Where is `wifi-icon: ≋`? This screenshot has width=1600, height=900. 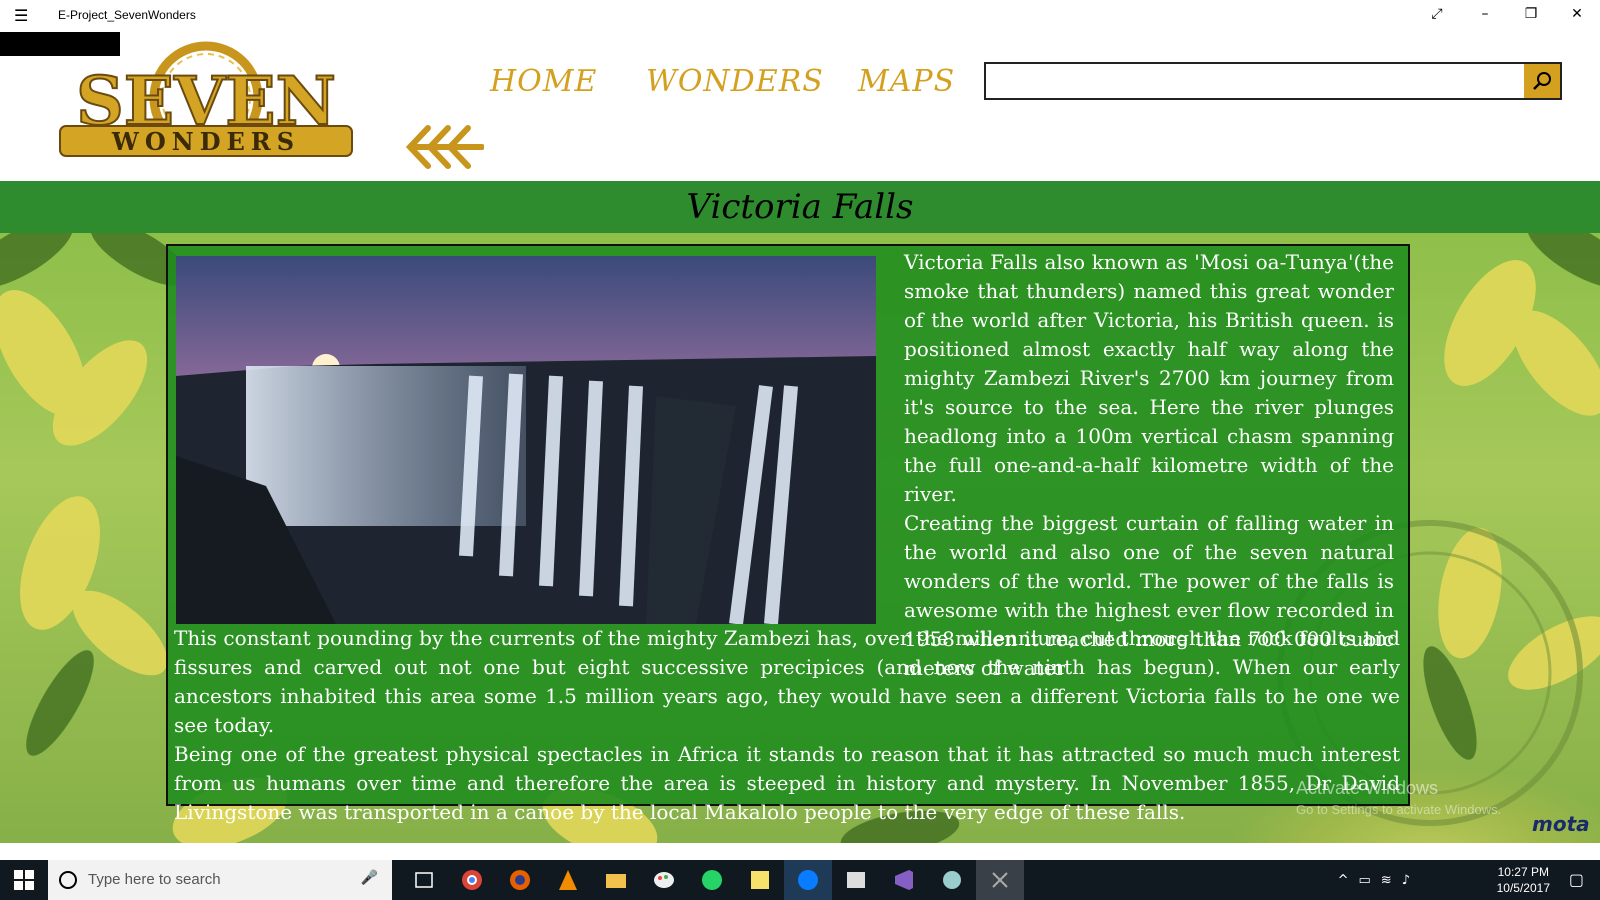
wifi-icon: ≋ is located at coordinates (1386, 880).